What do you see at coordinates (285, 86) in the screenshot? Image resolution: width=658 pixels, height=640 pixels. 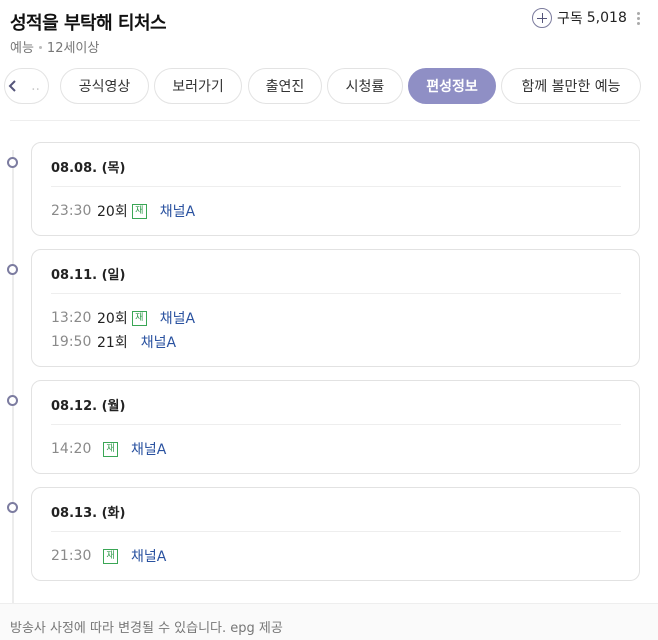 I see `tab-cast: 출연진` at bounding box center [285, 86].